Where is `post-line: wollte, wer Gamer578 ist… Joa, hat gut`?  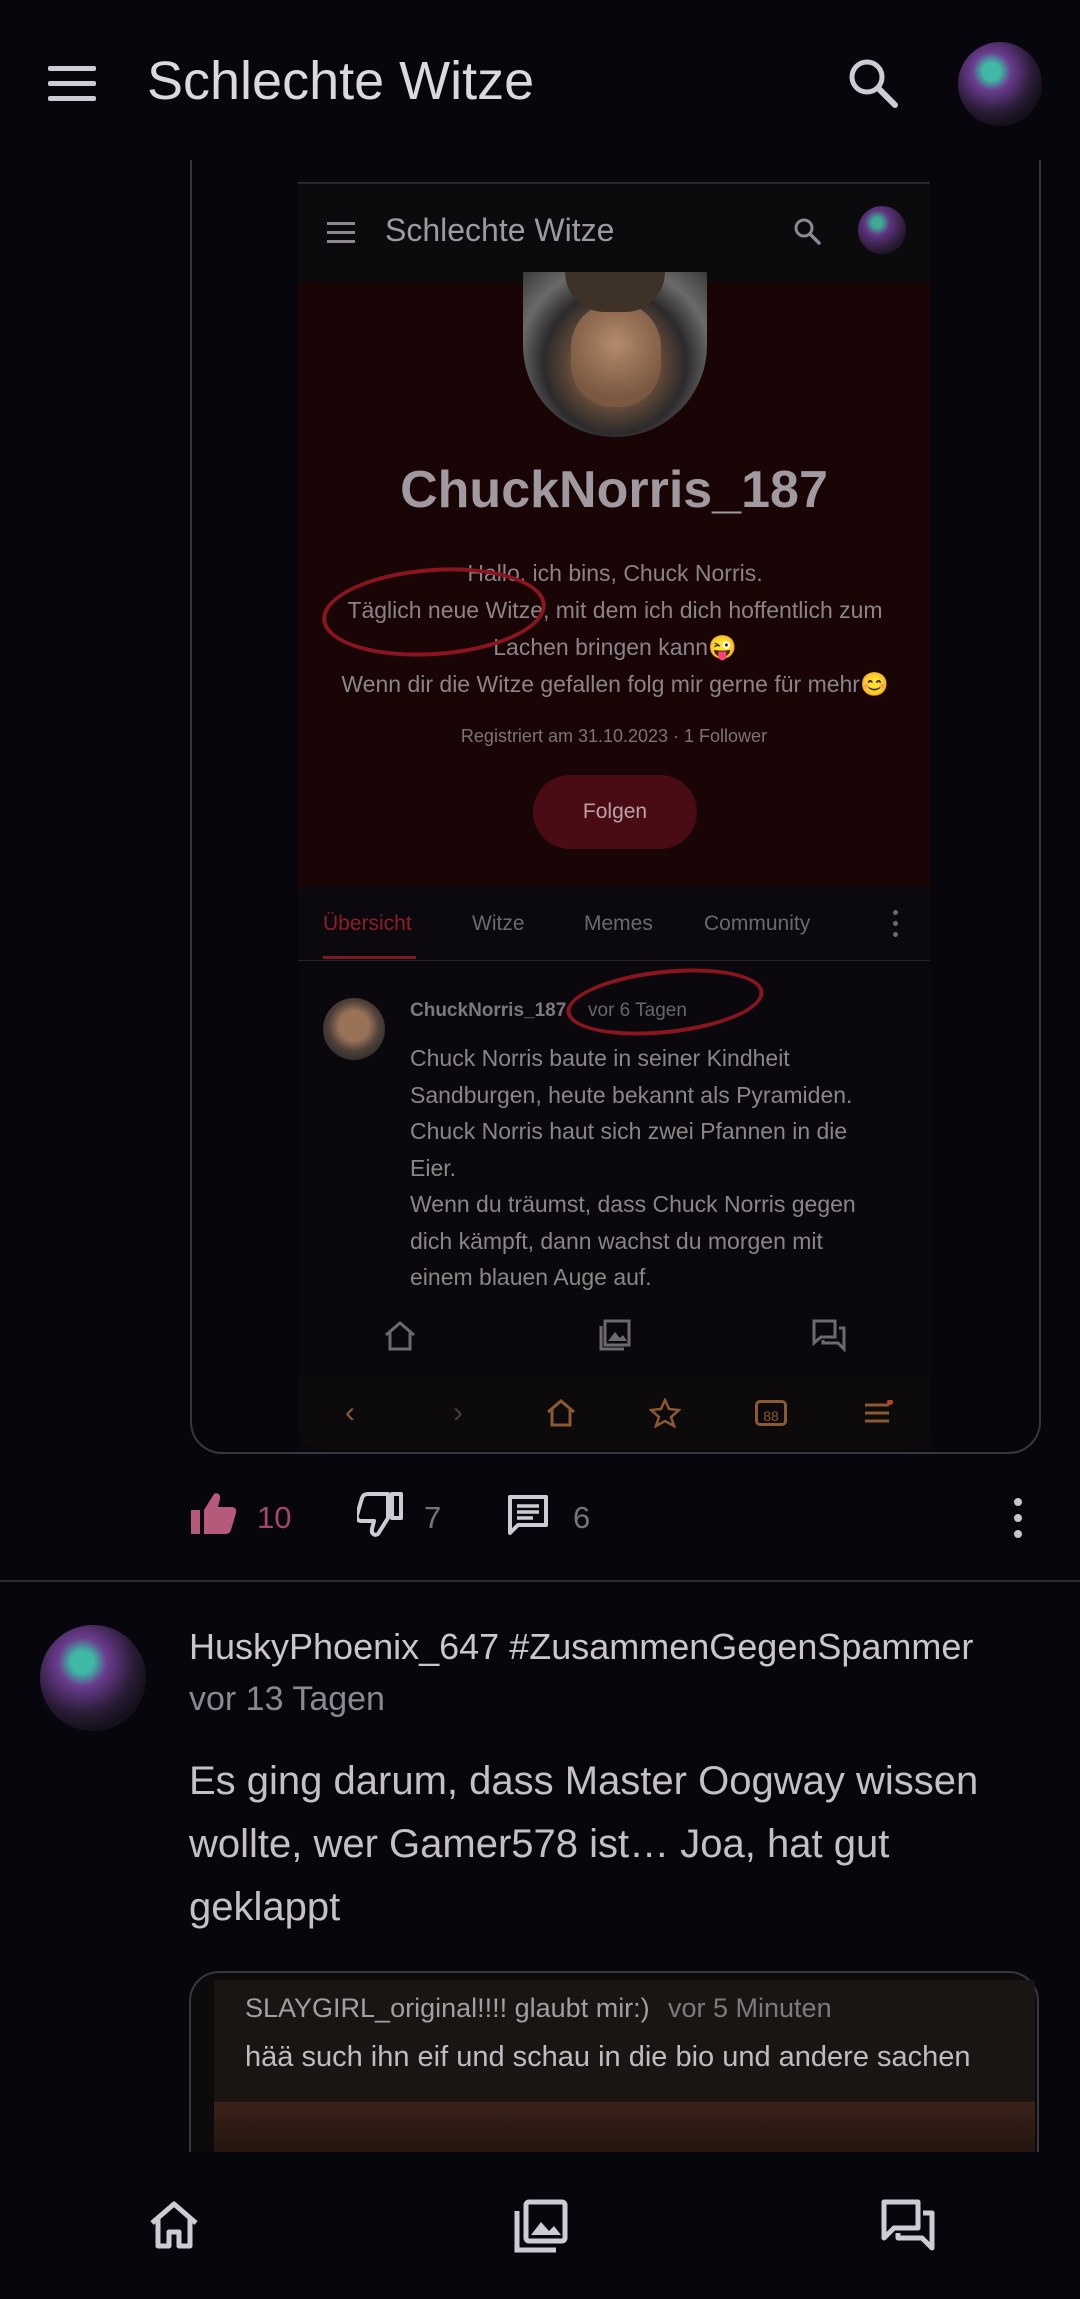 post-line: wollte, wer Gamer578 ist… Joa, hat gut is located at coordinates (539, 1844).